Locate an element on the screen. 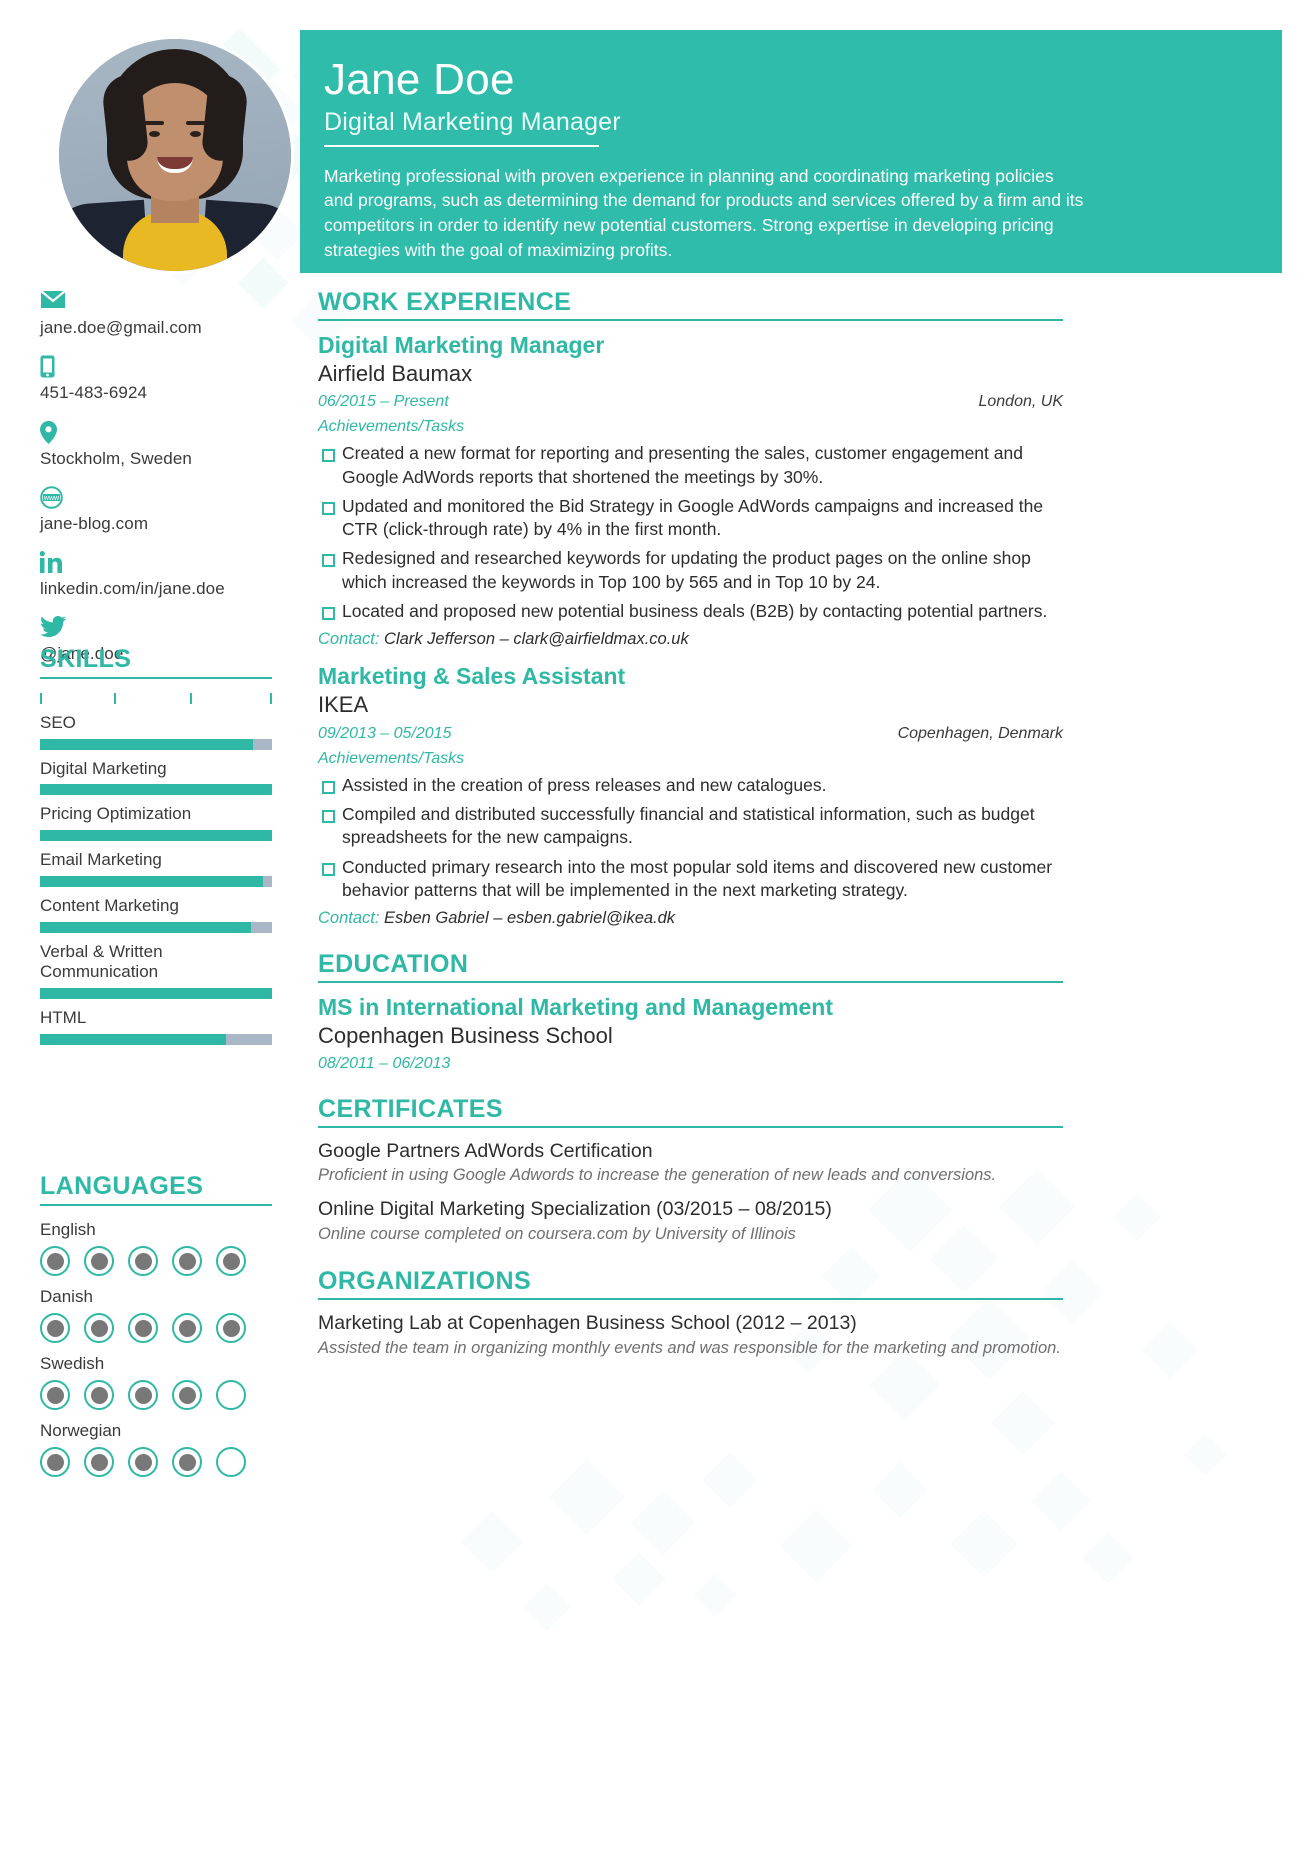  language-label: Swedish is located at coordinates (72, 1363).